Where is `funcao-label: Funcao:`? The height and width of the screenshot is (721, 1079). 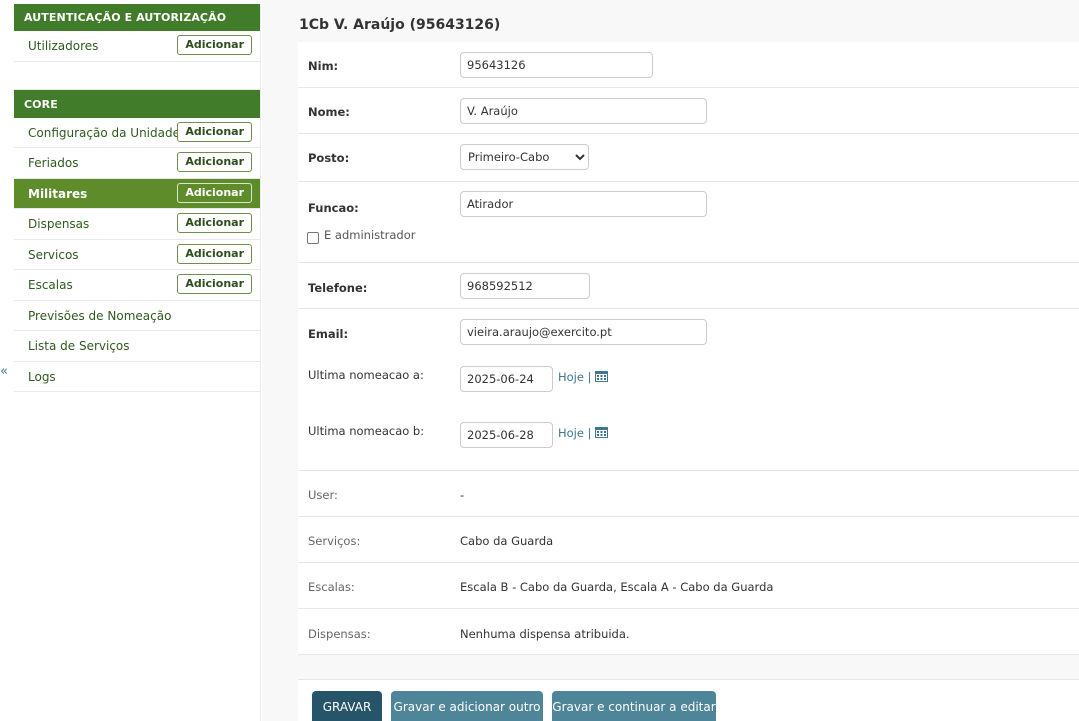
funcao-label: Funcao: is located at coordinates (333, 208).